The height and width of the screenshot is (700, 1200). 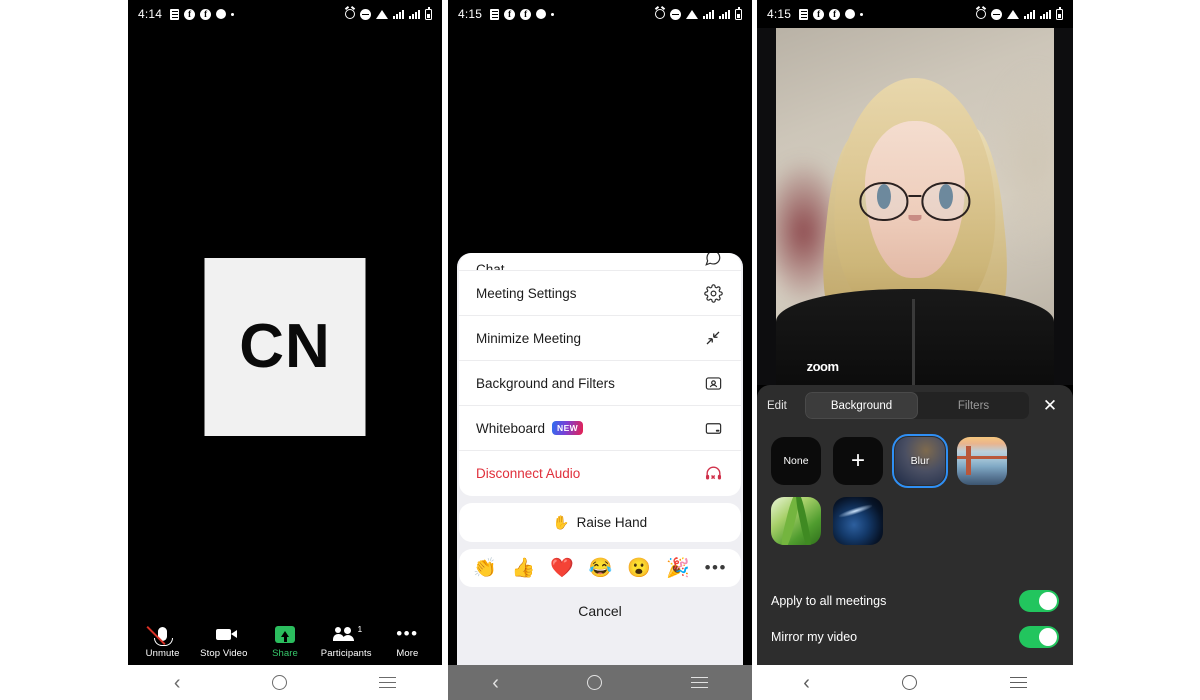 I want to click on clap-reaction: 👏, so click(x=485, y=568).